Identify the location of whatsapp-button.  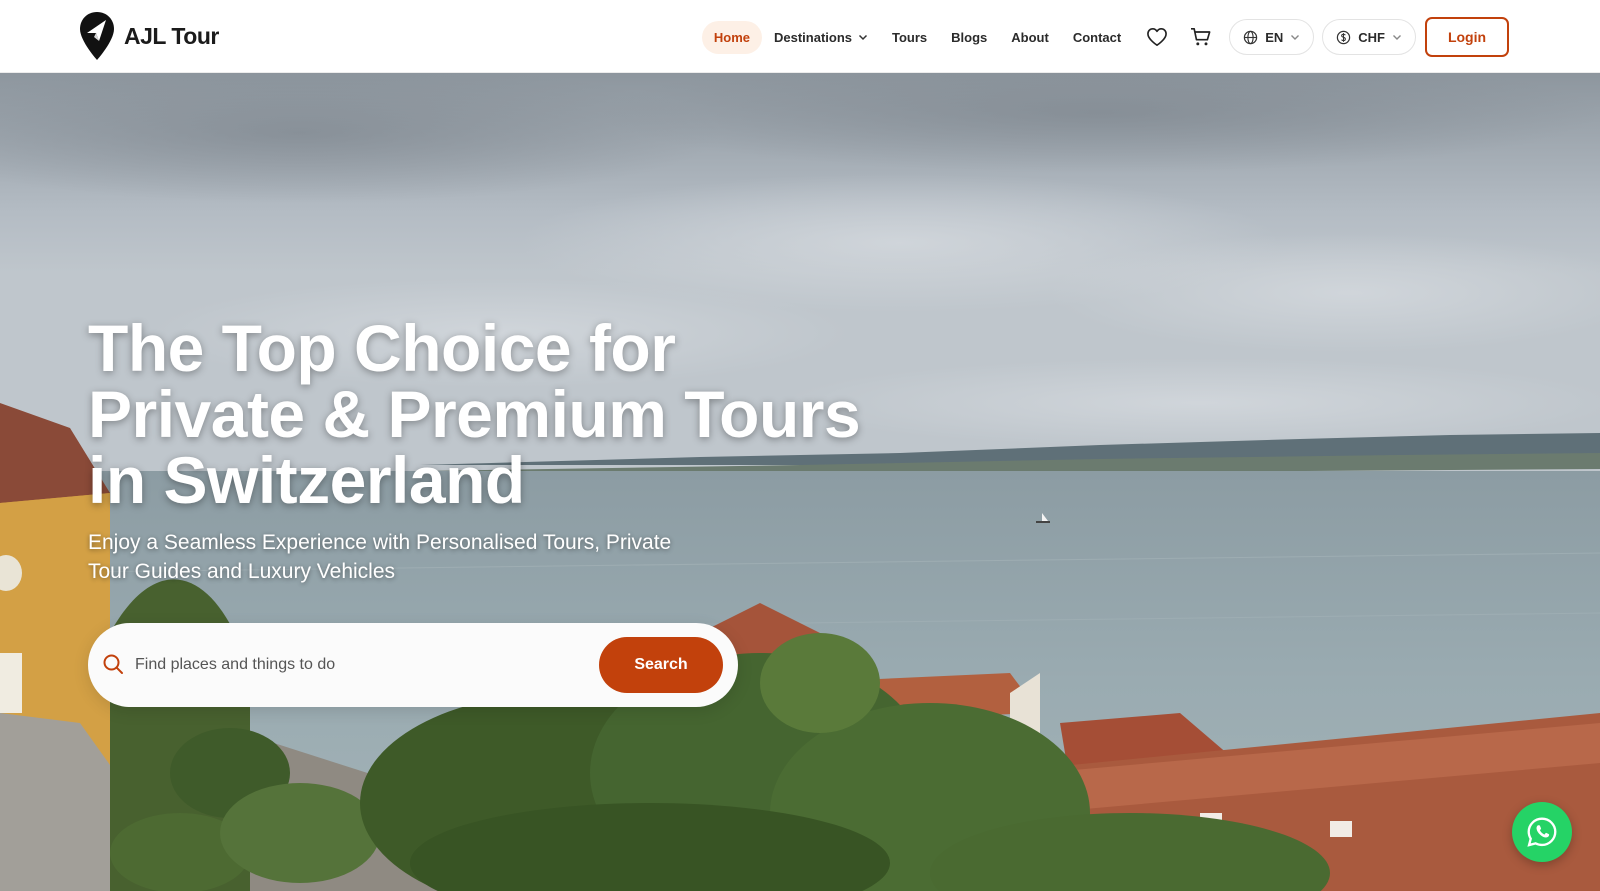
(1542, 832).